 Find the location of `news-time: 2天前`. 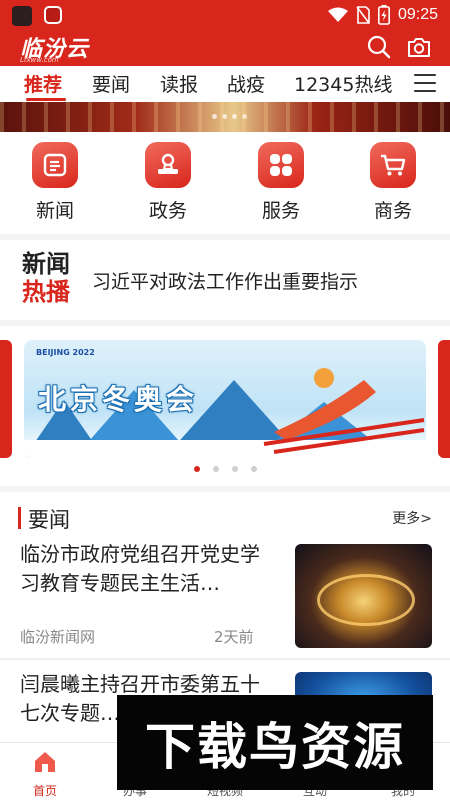

news-time: 2天前 is located at coordinates (234, 637).